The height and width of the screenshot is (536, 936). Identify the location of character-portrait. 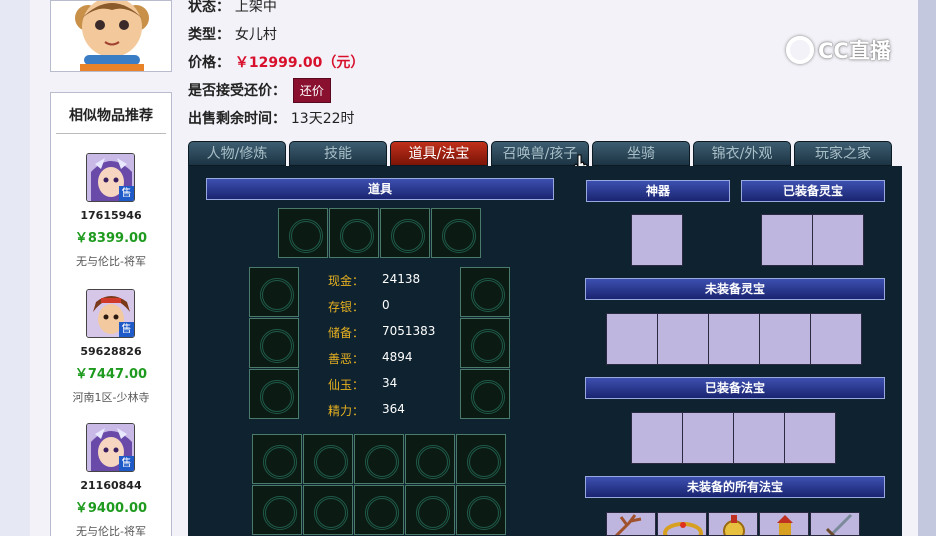
(111, 36).